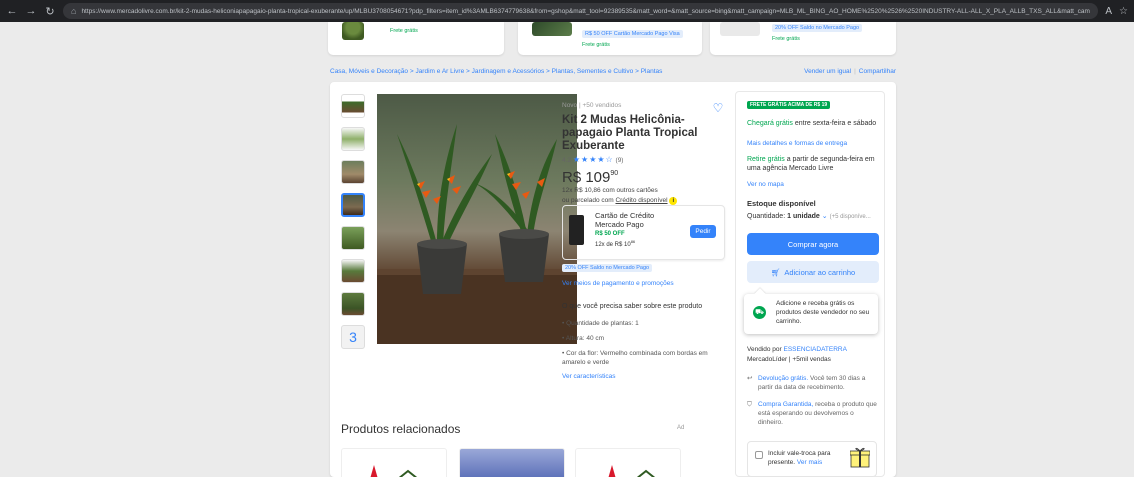  What do you see at coordinates (567, 160) in the screenshot?
I see `rating-value: 4.2` at bounding box center [567, 160].